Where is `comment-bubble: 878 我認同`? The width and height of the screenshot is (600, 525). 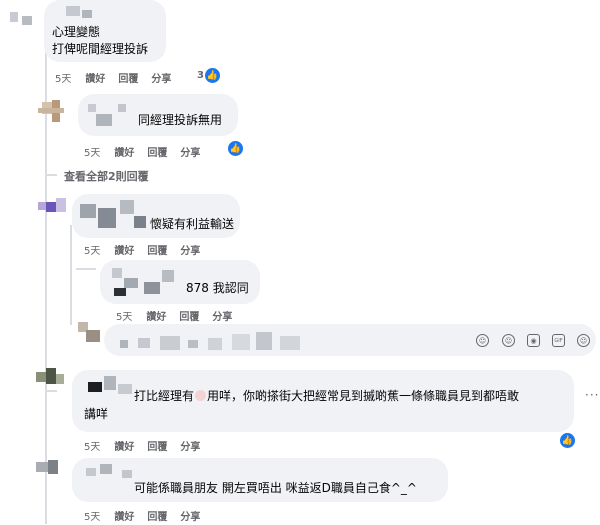
comment-bubble: 878 我認同 is located at coordinates (180, 282).